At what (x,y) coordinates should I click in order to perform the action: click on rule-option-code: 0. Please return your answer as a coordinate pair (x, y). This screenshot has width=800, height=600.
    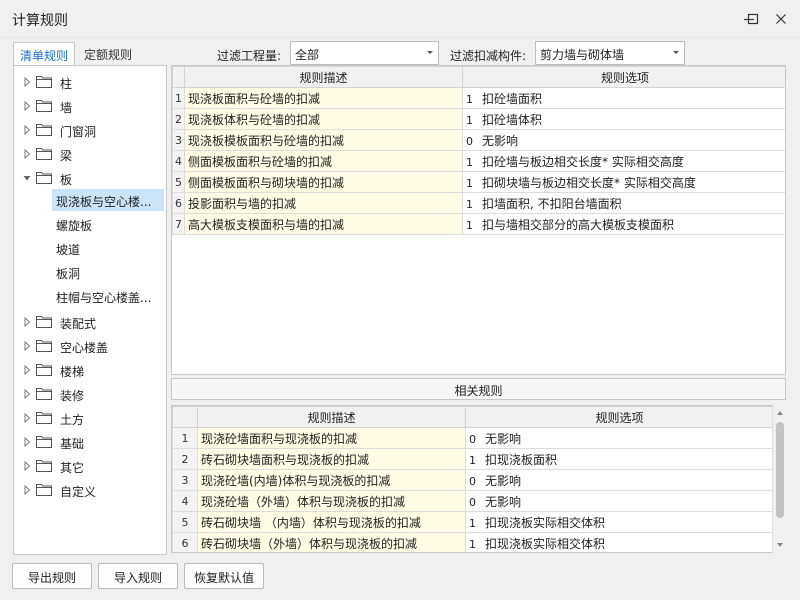
    Looking at the image, I should click on (472, 439).